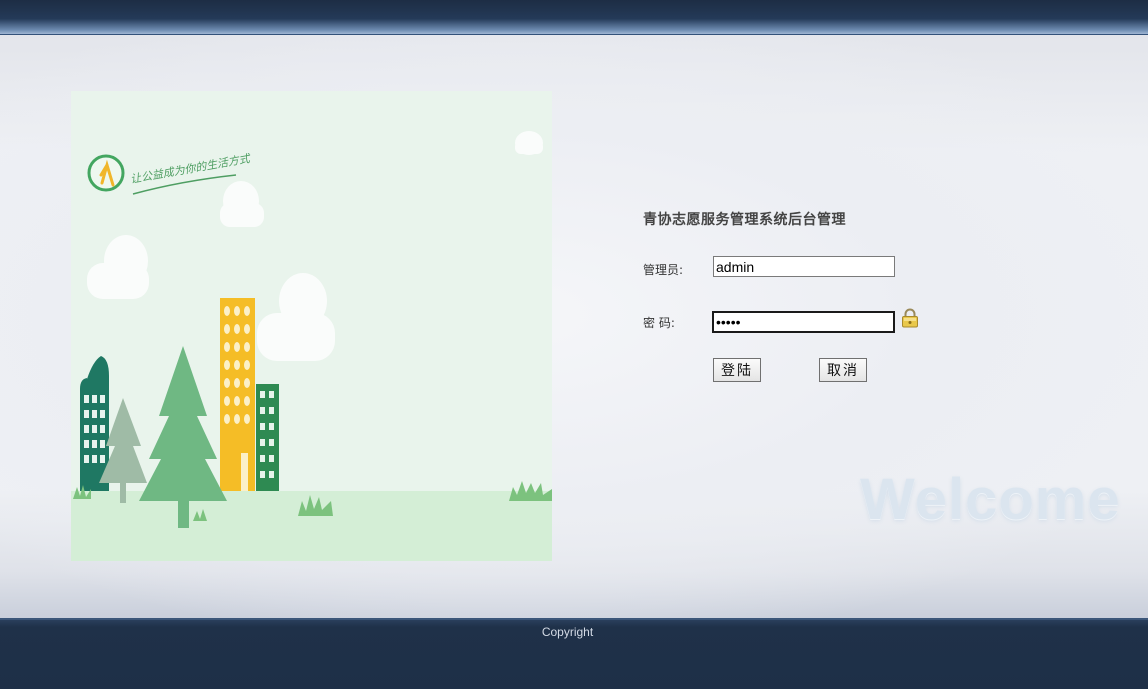 The width and height of the screenshot is (1148, 689). I want to click on password-input, so click(803, 322).